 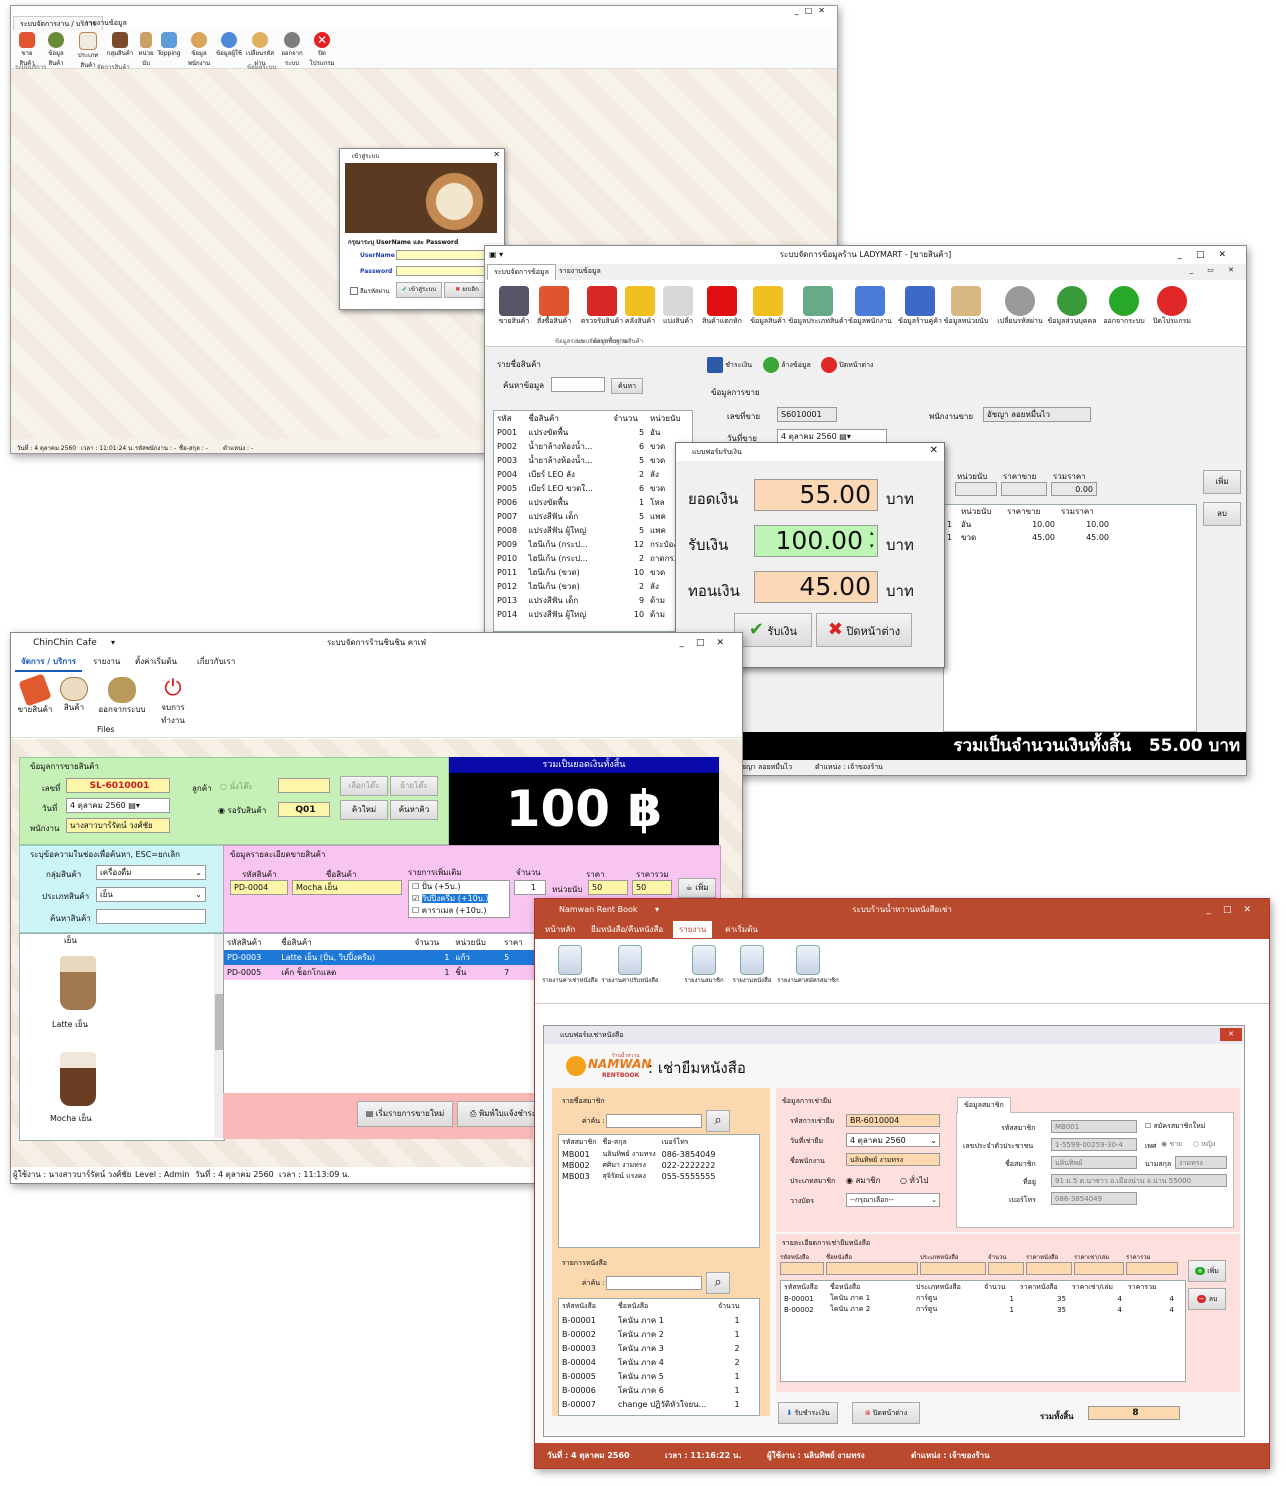 I want to click on tool-11: ข้อมูลหน่วยนับ, so click(x=966, y=306).